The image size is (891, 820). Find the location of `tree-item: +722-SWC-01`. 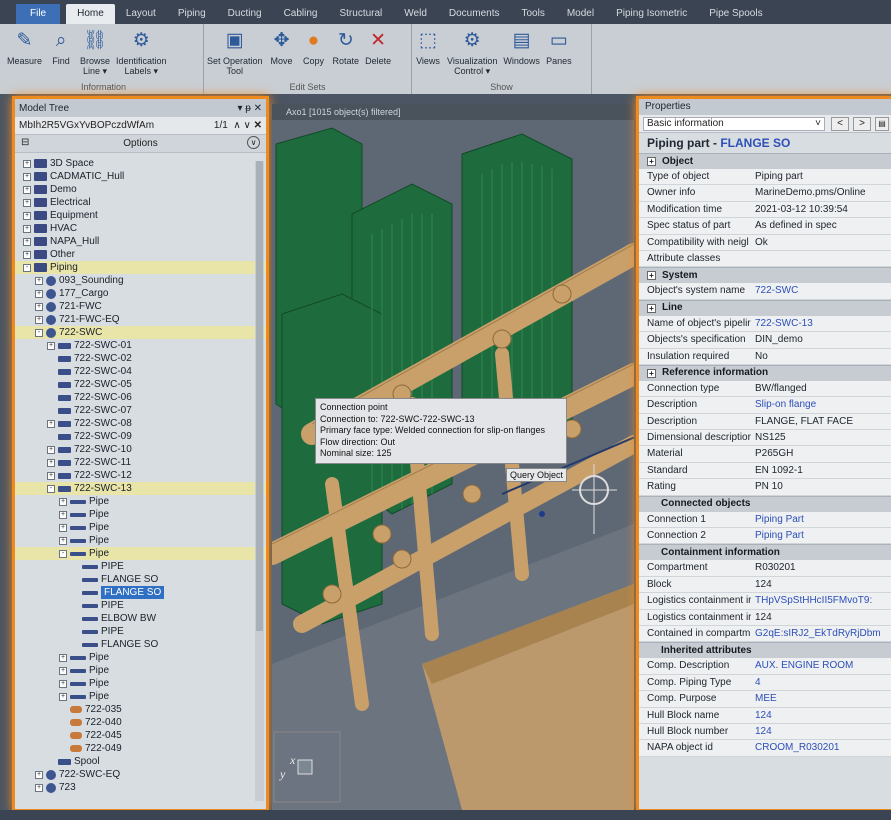

tree-item: +722-SWC-01 is located at coordinates (140, 345).